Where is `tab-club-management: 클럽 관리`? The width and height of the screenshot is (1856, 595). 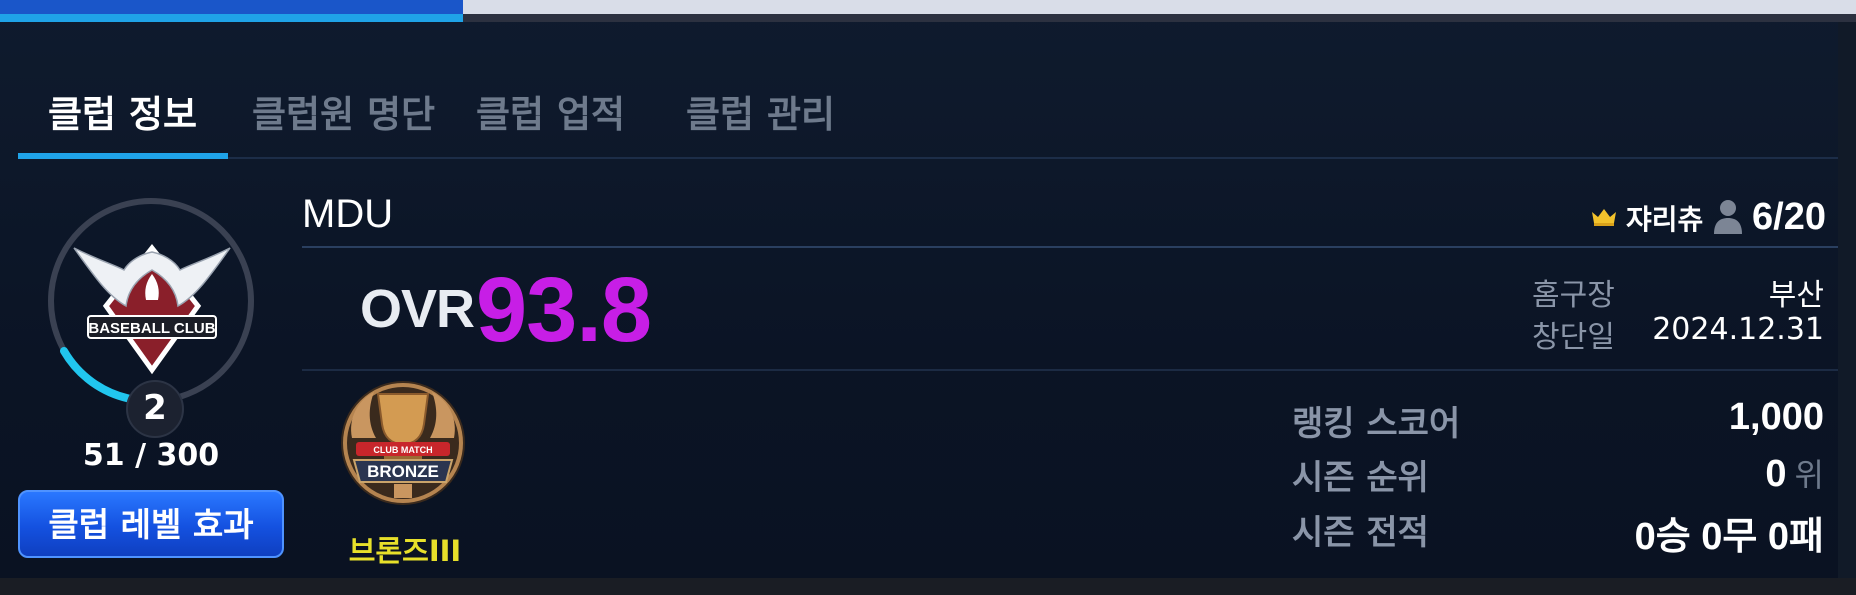
tab-club-management: 클럽 관리 is located at coordinates (760, 111).